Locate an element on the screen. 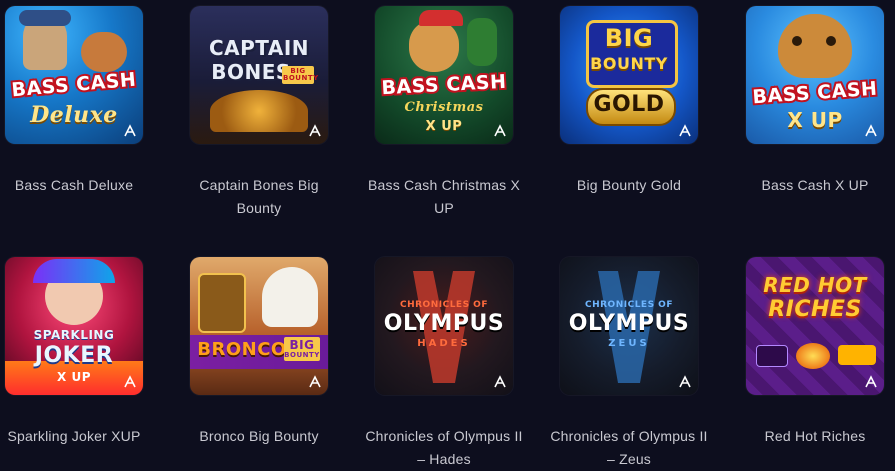 The width and height of the screenshot is (895, 471). game-thumbnail: CHRONICLES OF OLYMPUS ZEUS is located at coordinates (629, 326).